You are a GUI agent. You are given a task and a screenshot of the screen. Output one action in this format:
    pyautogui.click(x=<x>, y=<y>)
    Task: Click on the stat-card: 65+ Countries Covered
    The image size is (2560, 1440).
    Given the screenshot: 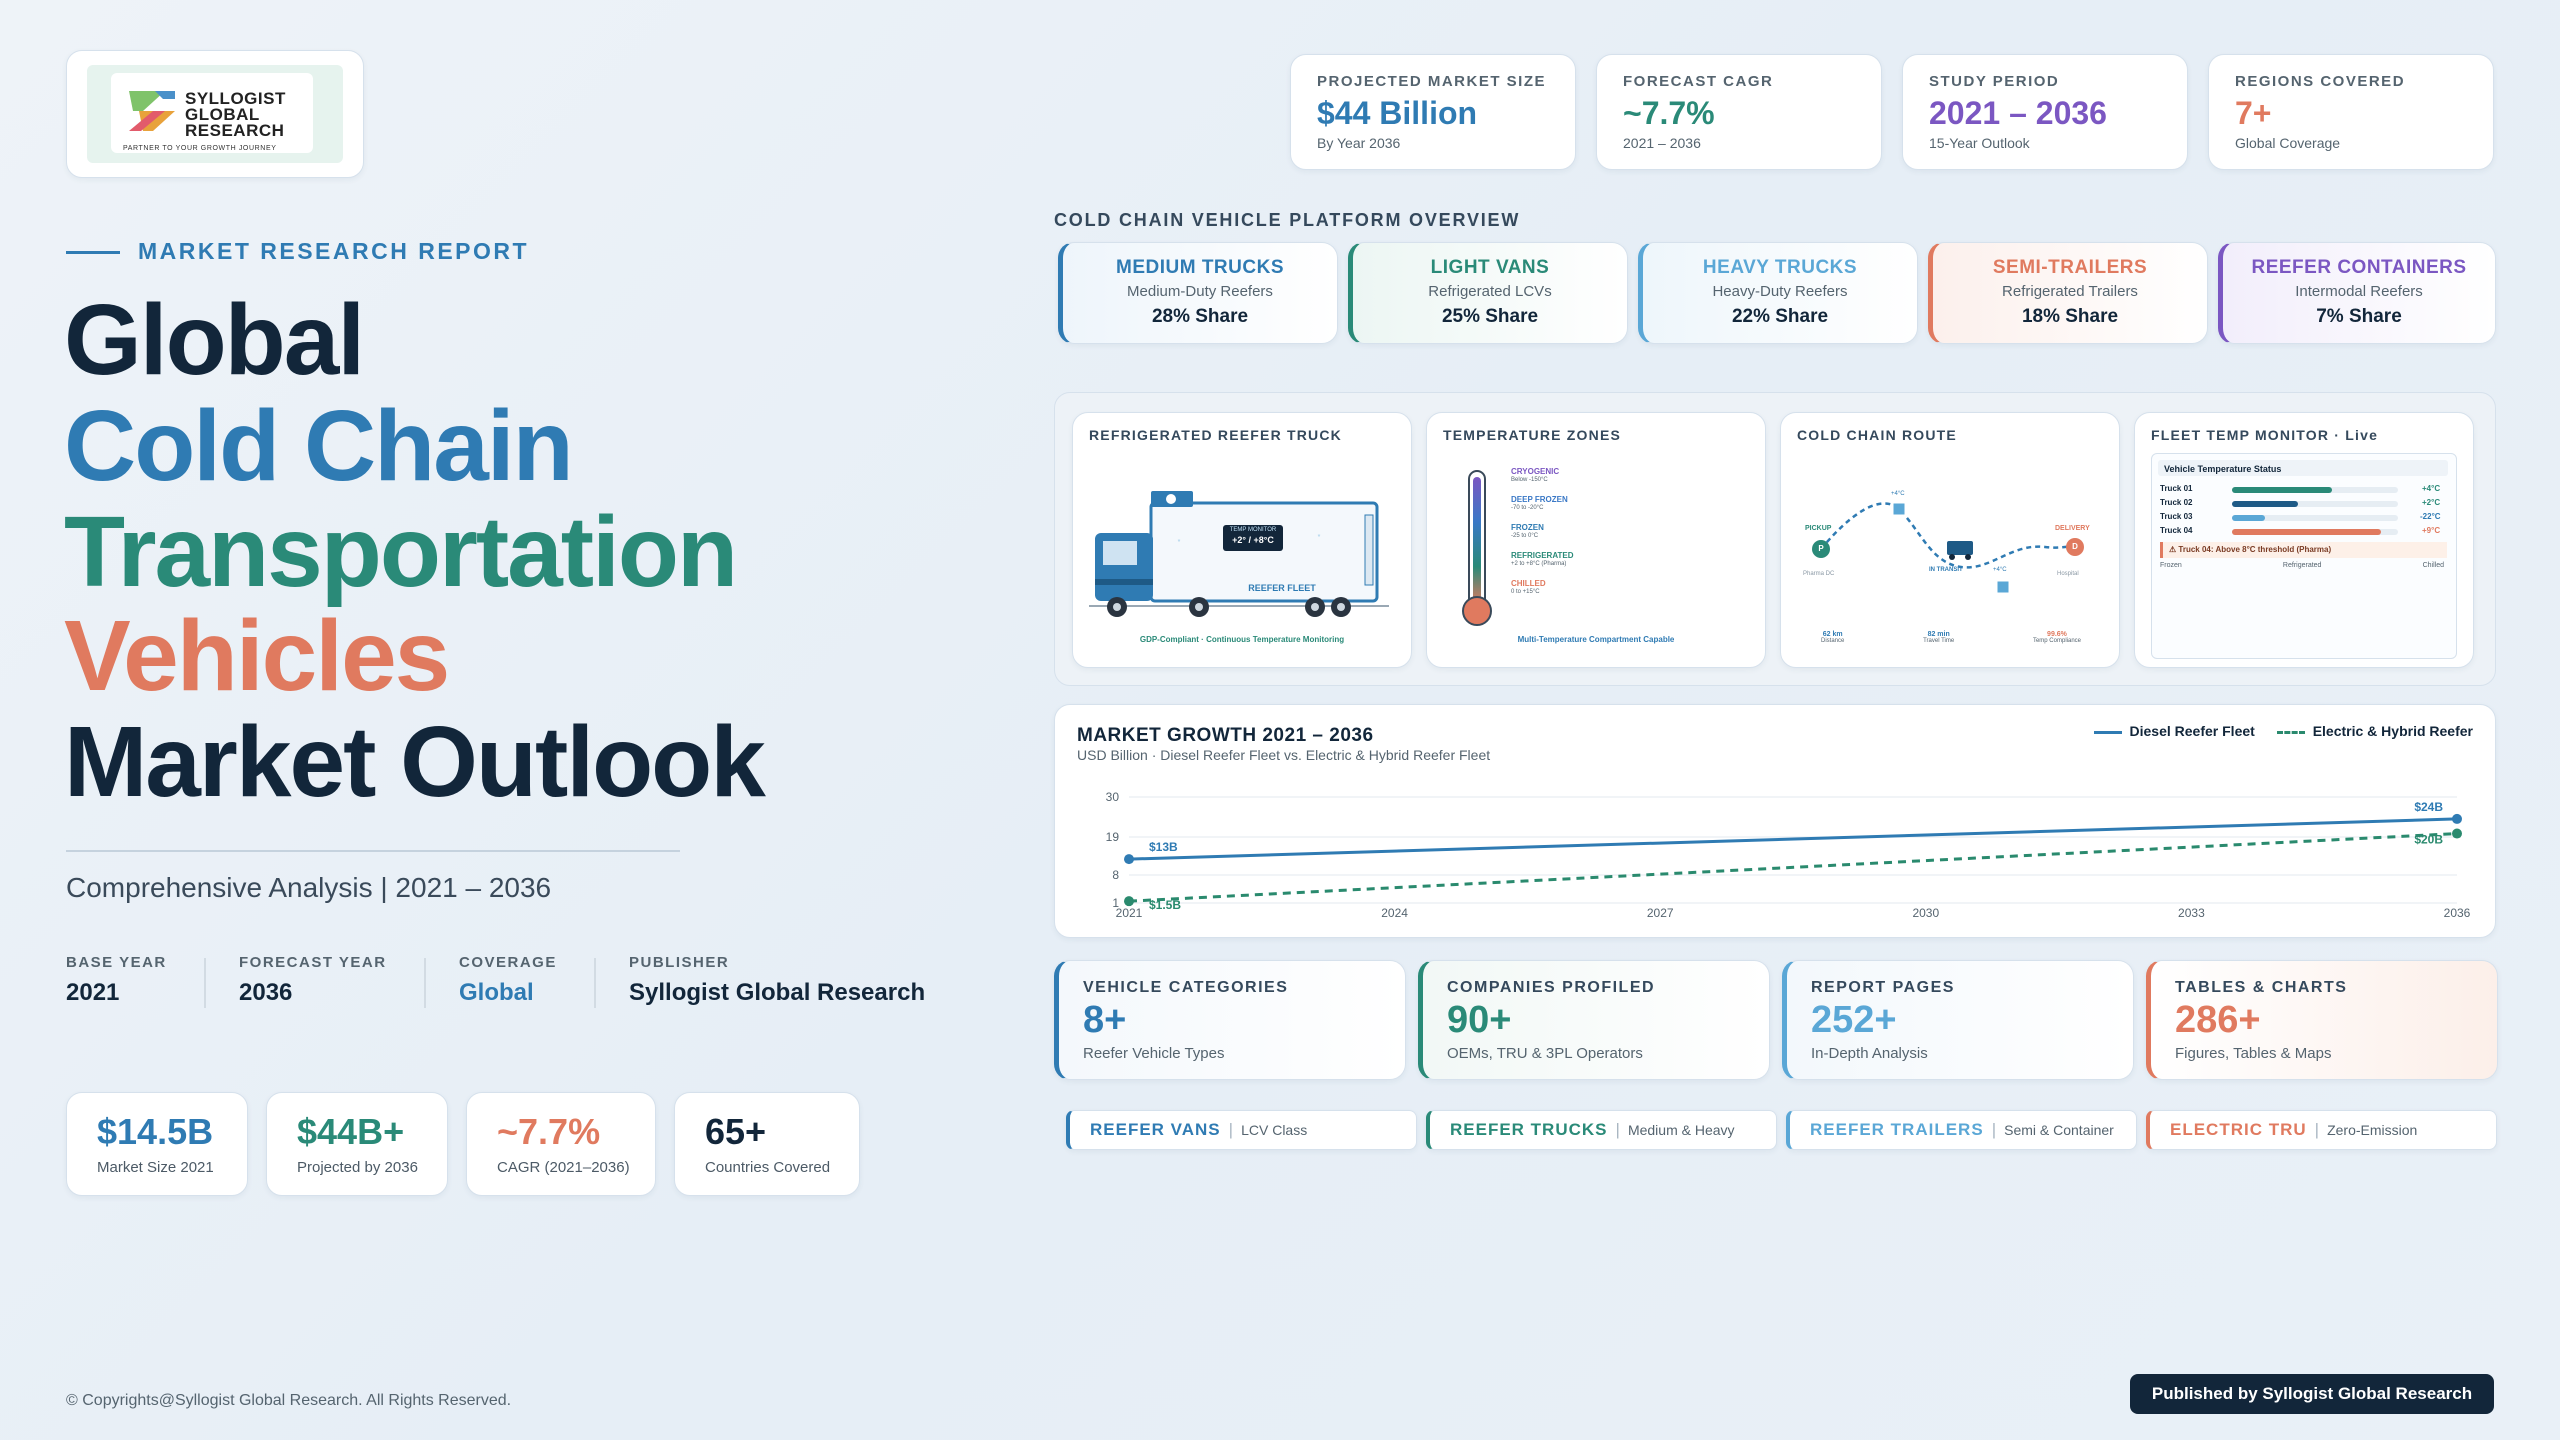 What is the action you would take?
    pyautogui.click(x=767, y=1144)
    